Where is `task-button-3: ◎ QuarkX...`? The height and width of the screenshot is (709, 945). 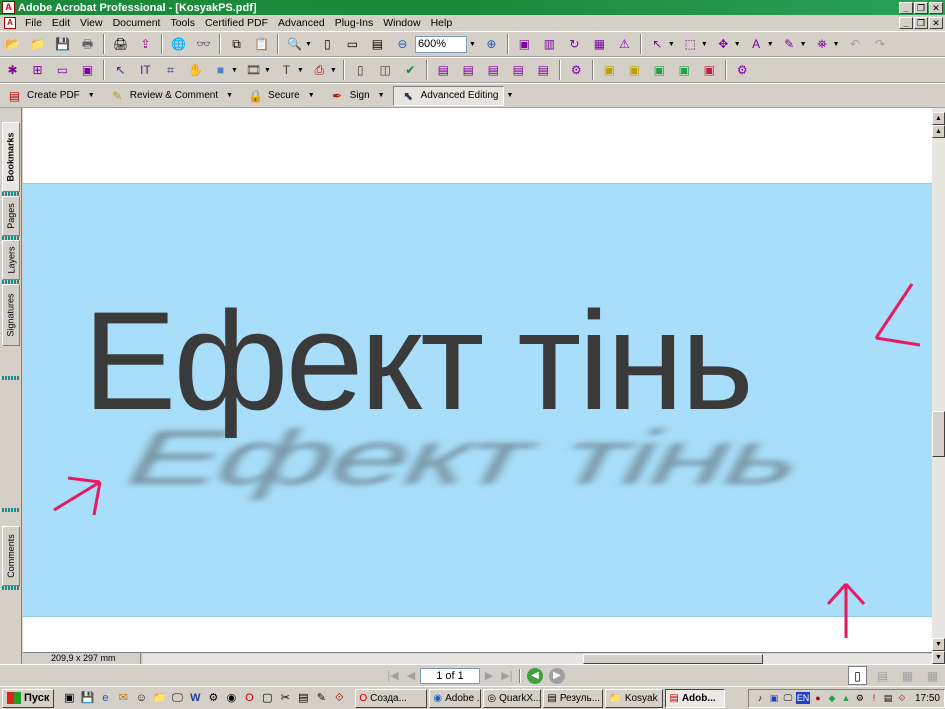 task-button-3: ◎ QuarkX... is located at coordinates (512, 698).